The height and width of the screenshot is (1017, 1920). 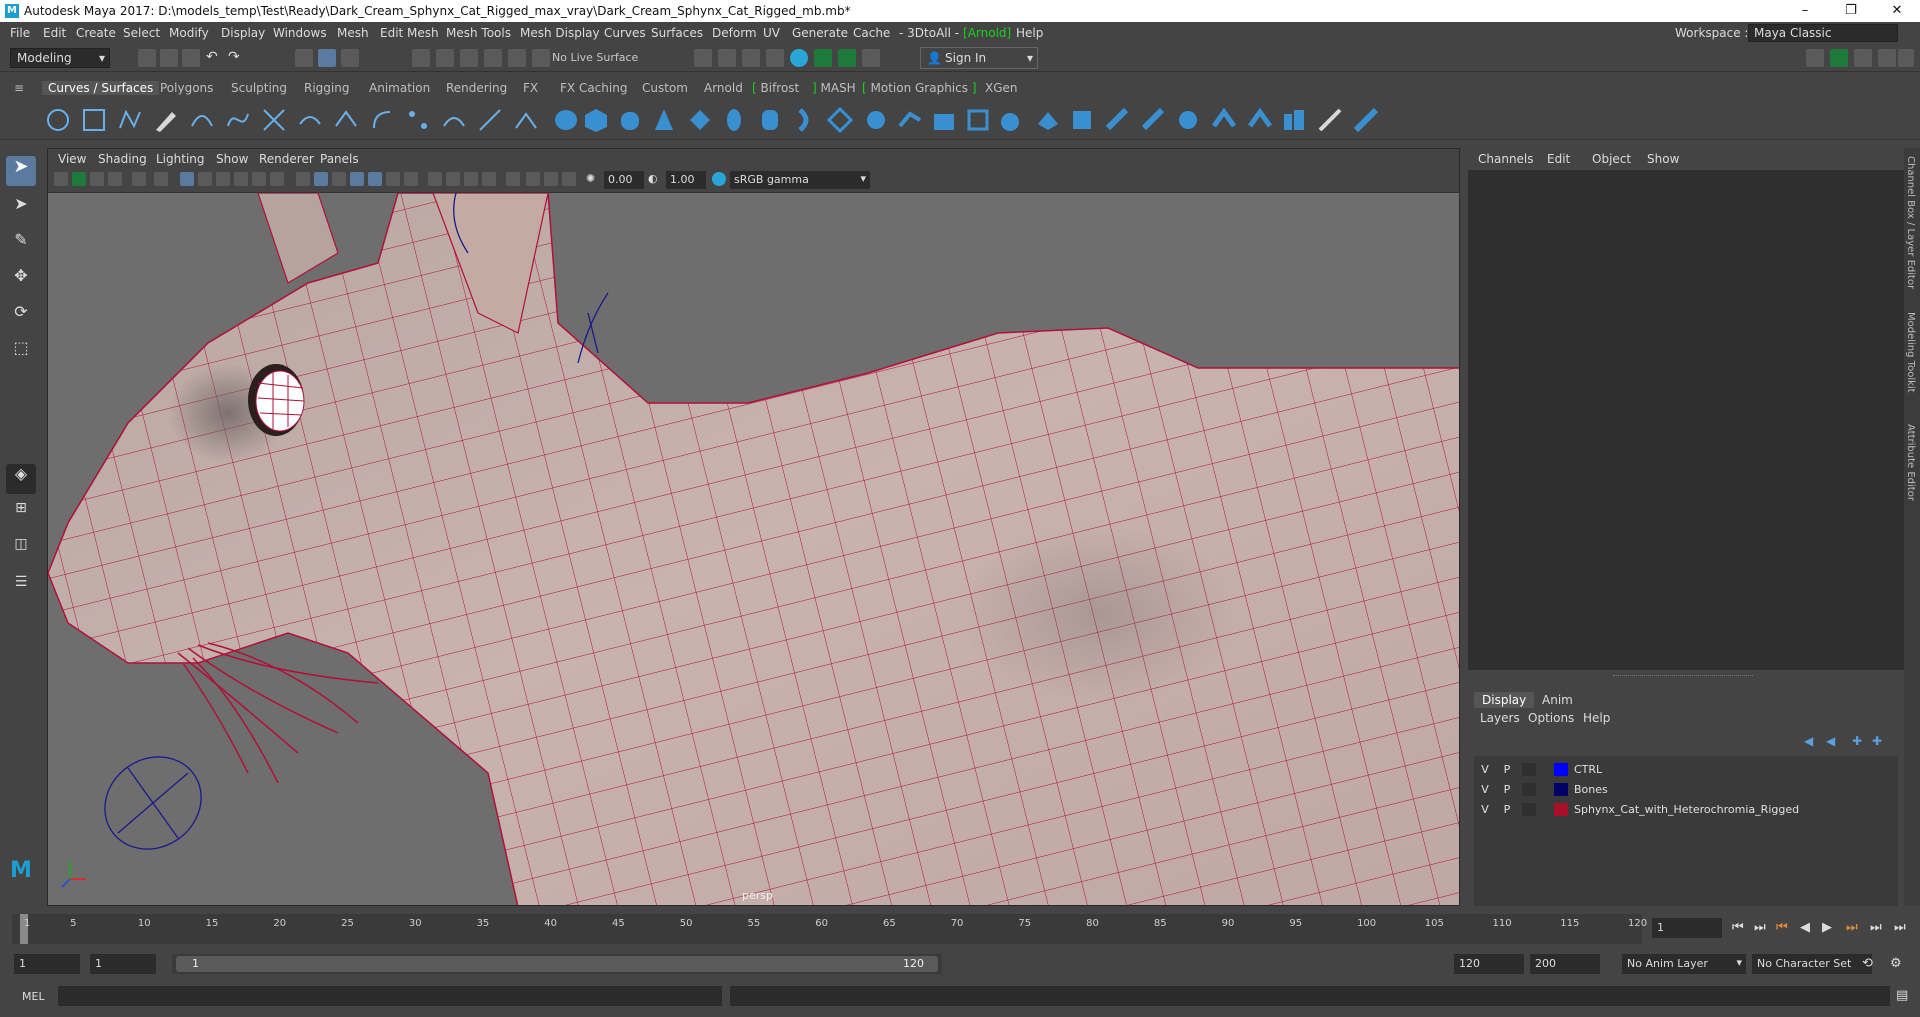 What do you see at coordinates (19, 88) in the screenshot?
I see `shelf-menu-icon: ≡` at bounding box center [19, 88].